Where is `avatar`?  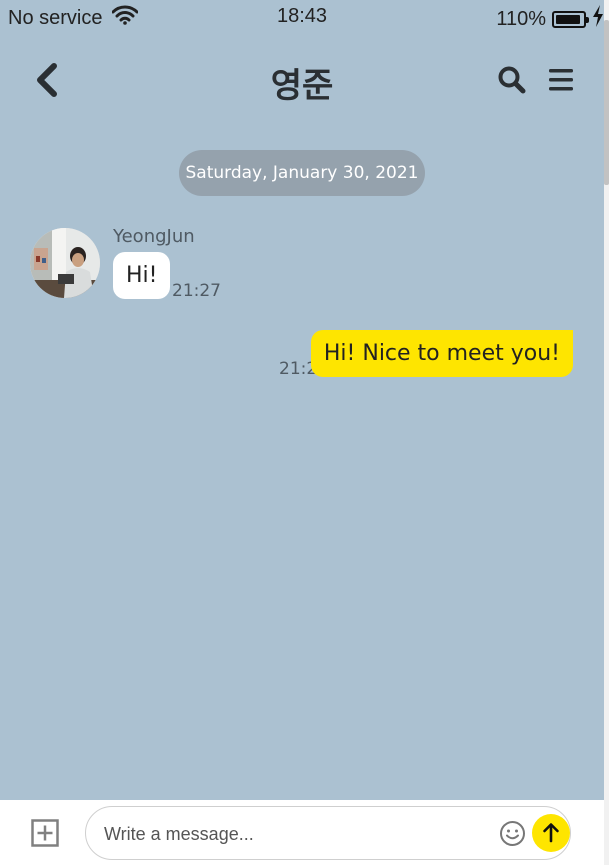
avatar is located at coordinates (65, 263).